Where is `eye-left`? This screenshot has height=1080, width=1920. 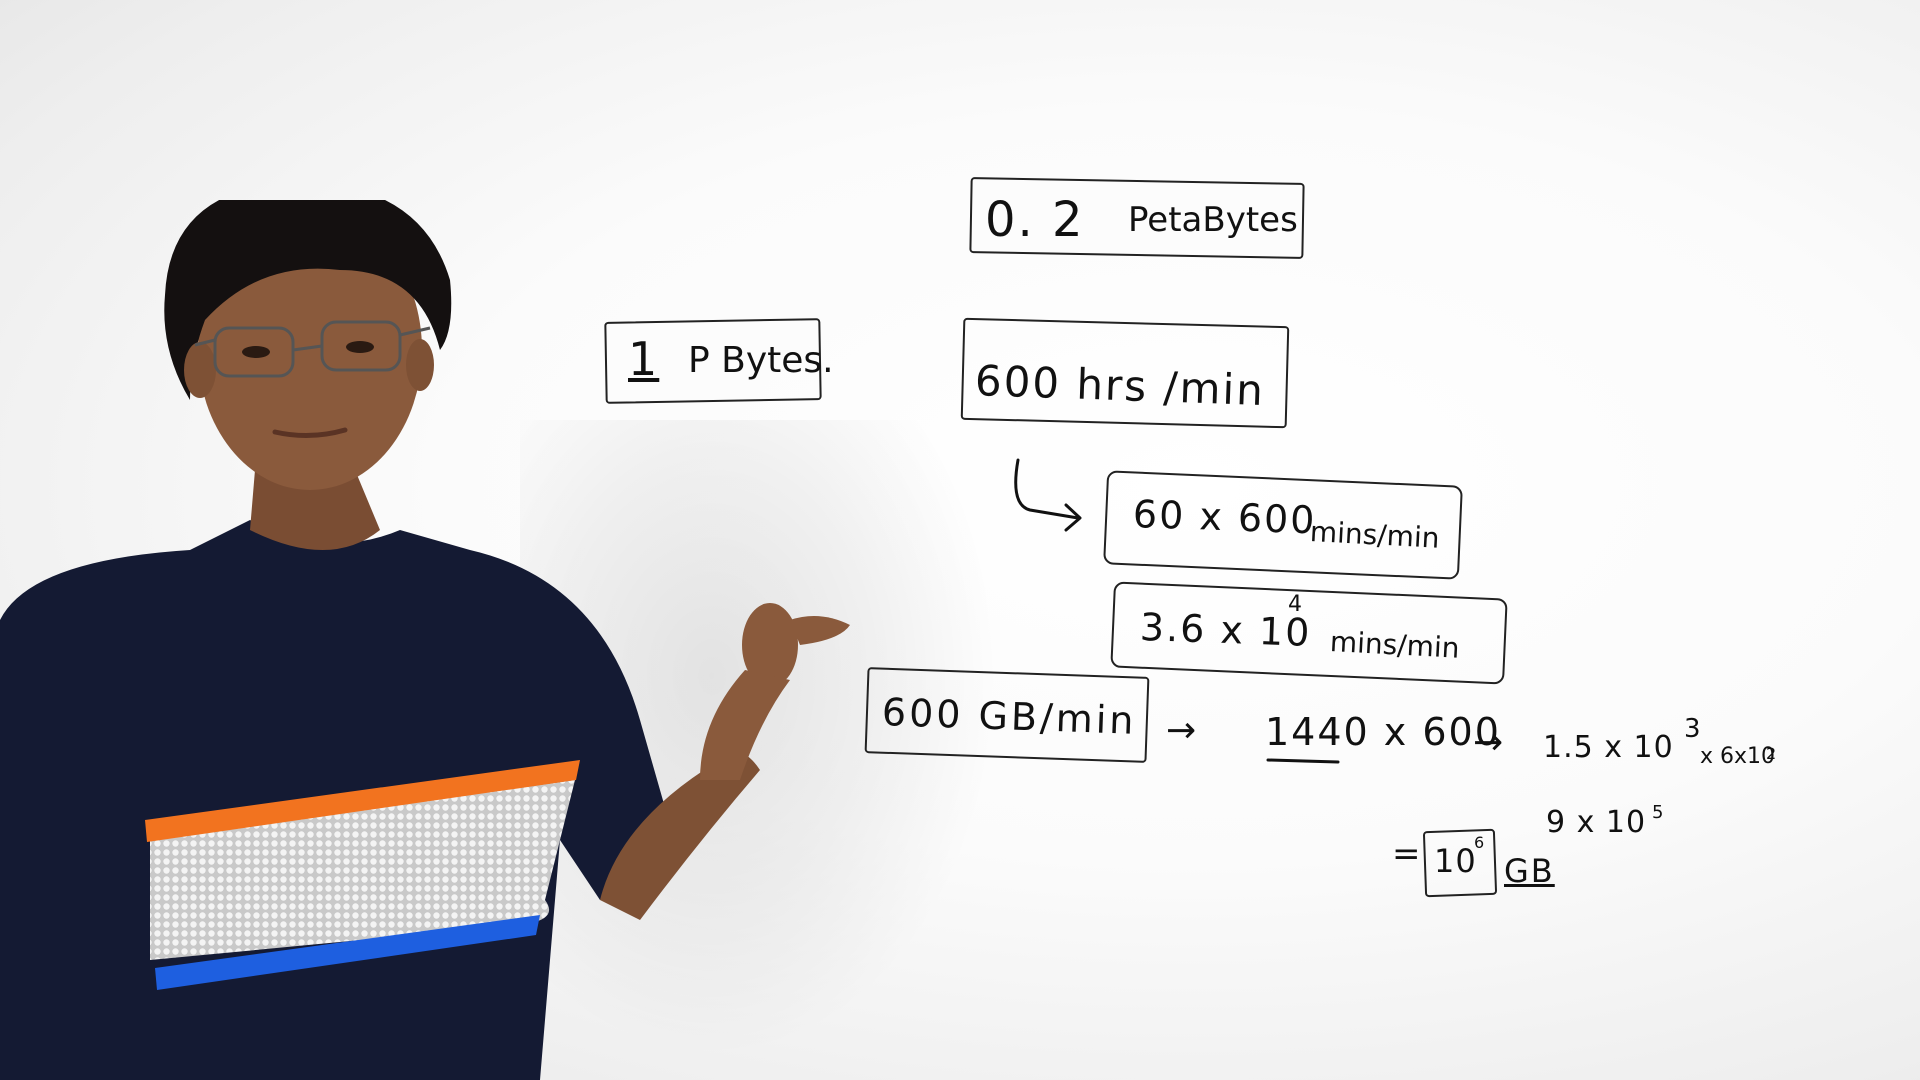 eye-left is located at coordinates (256, 352).